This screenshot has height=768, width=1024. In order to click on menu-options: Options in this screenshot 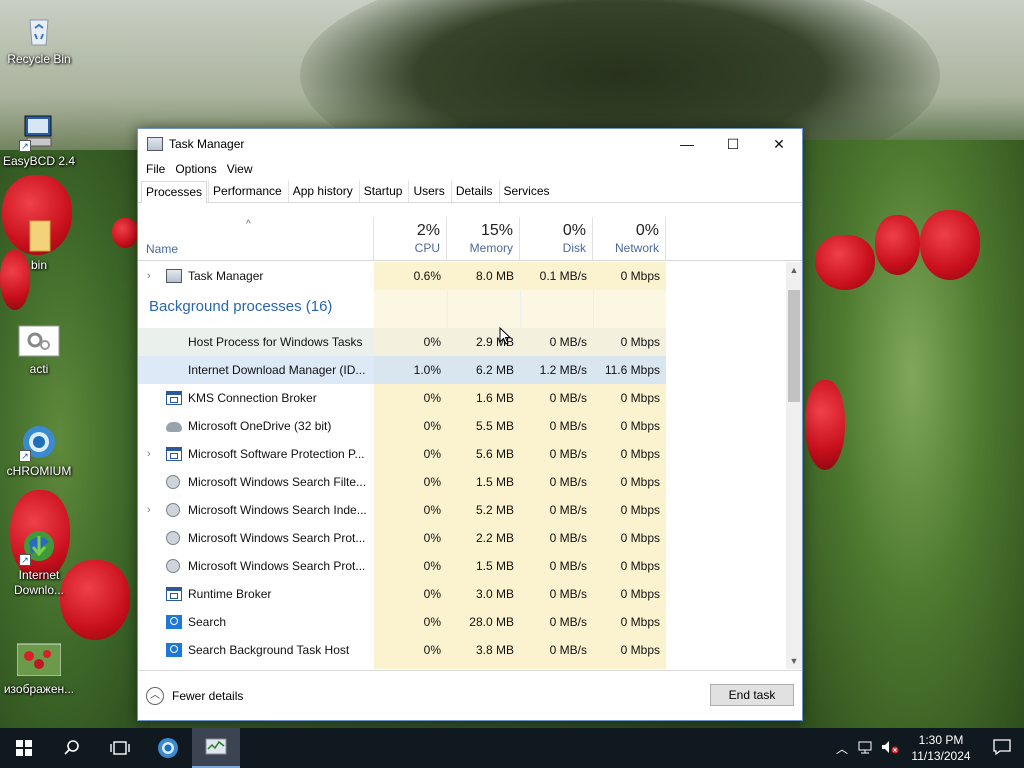, I will do `click(195, 169)`.